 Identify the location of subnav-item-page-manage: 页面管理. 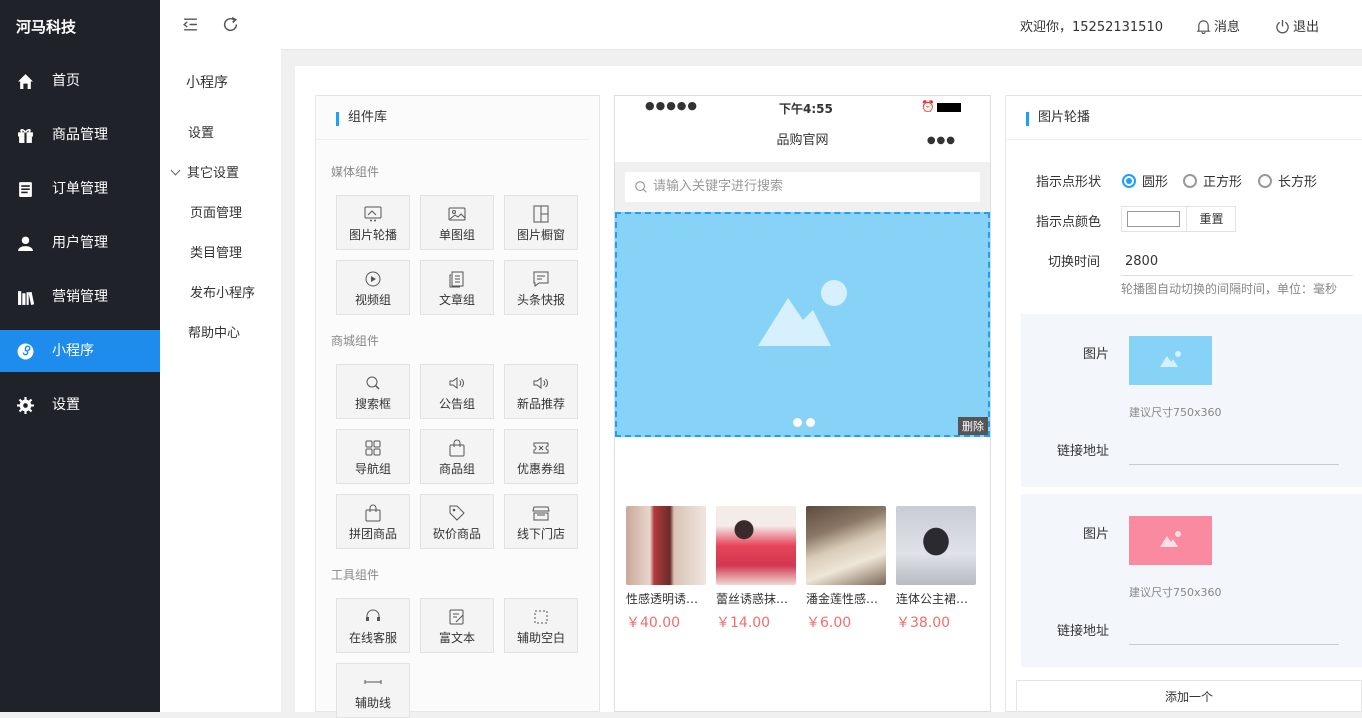
(216, 211).